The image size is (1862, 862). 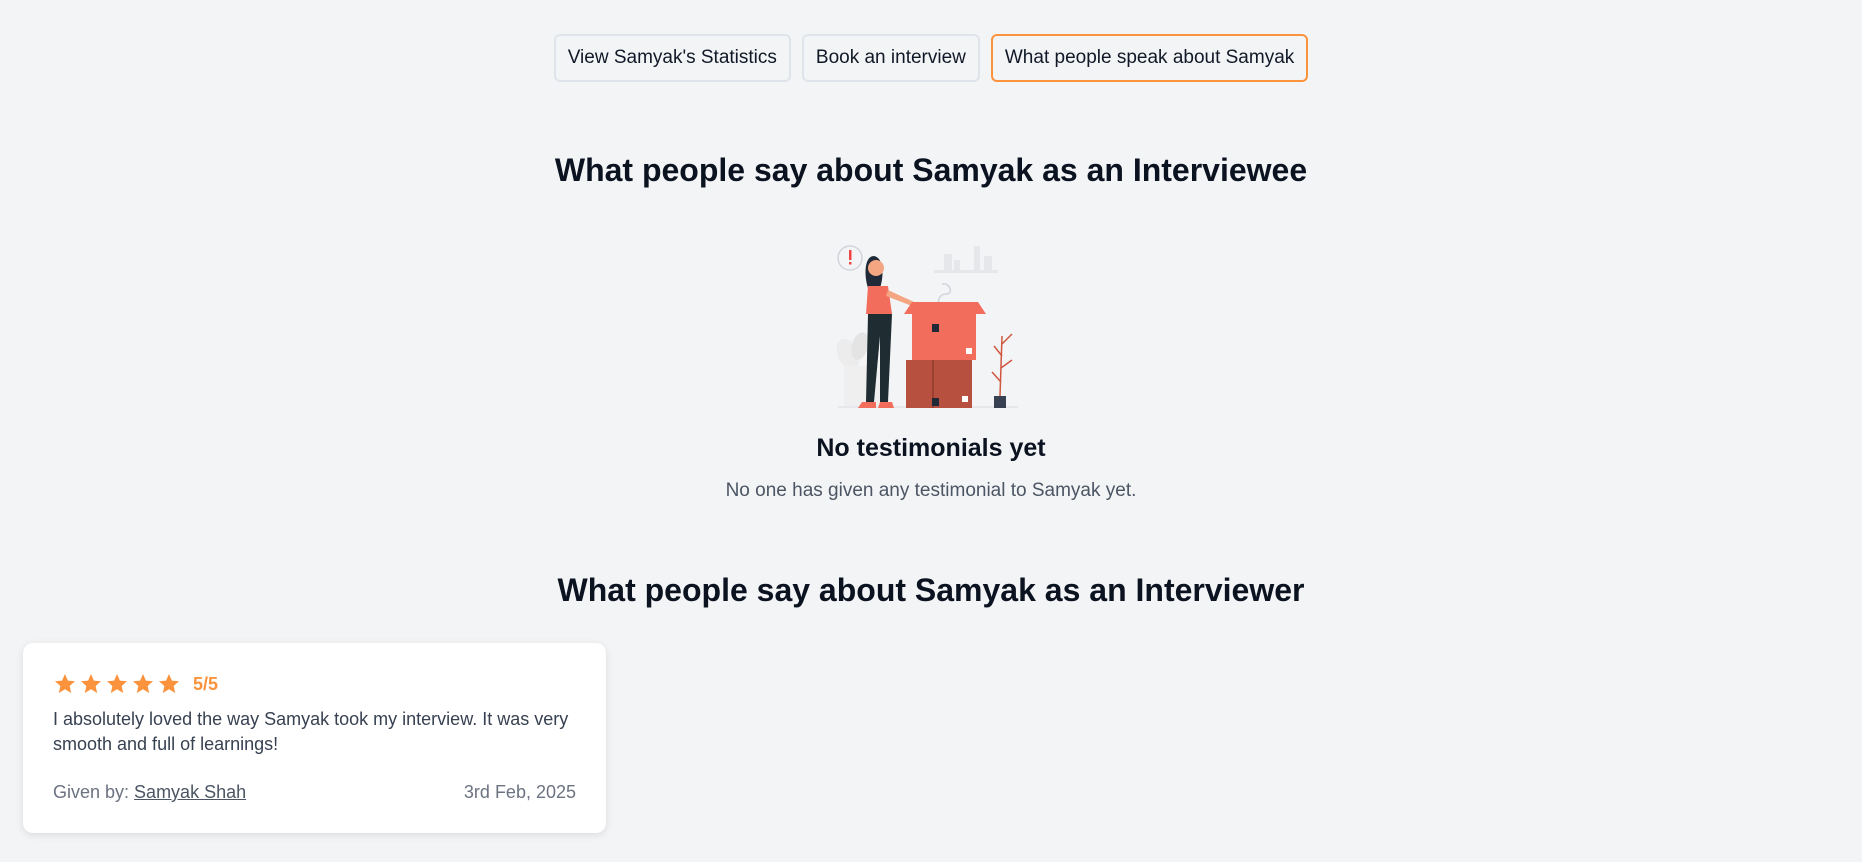 I want to click on tab-testimonials: What people speak about Samyak, so click(x=1149, y=58).